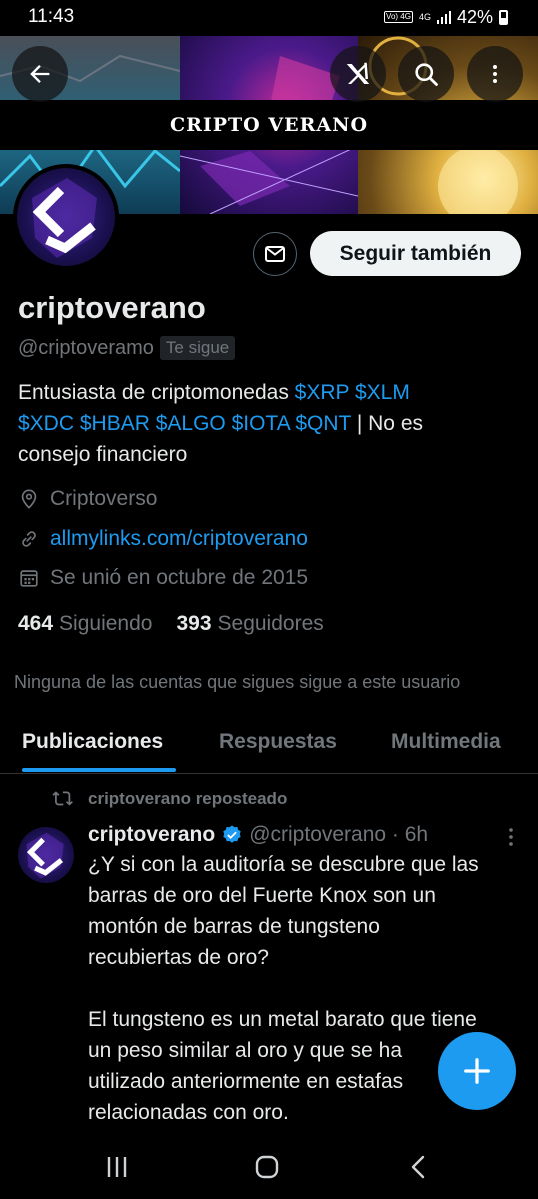 The image size is (538, 1199). Describe the element at coordinates (51, 16) in the screenshot. I see `status-time: 11:43` at that location.